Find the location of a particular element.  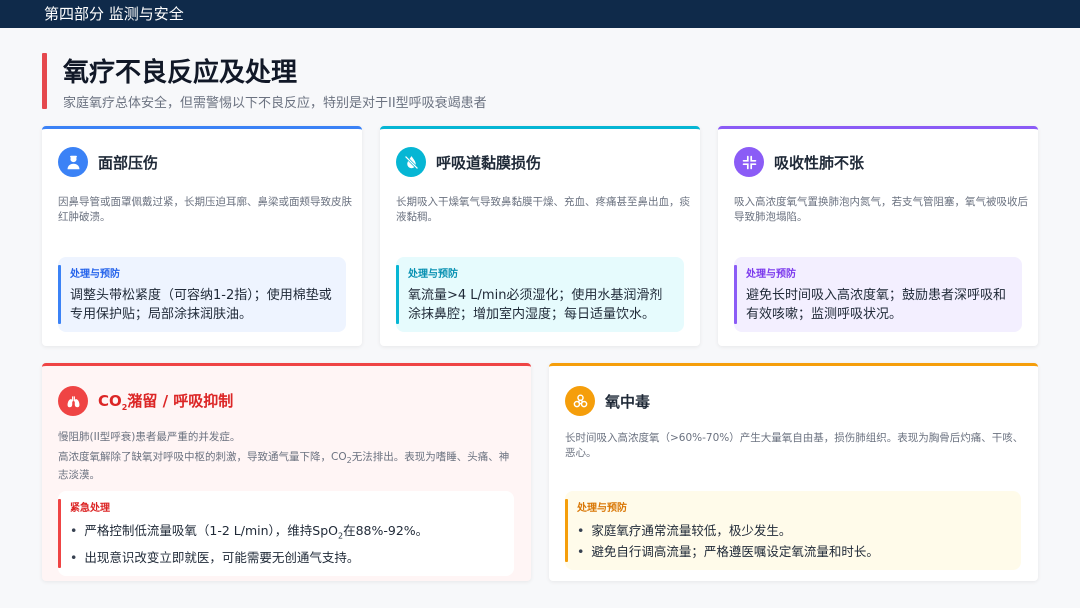

biohazard-icon is located at coordinates (580, 401).